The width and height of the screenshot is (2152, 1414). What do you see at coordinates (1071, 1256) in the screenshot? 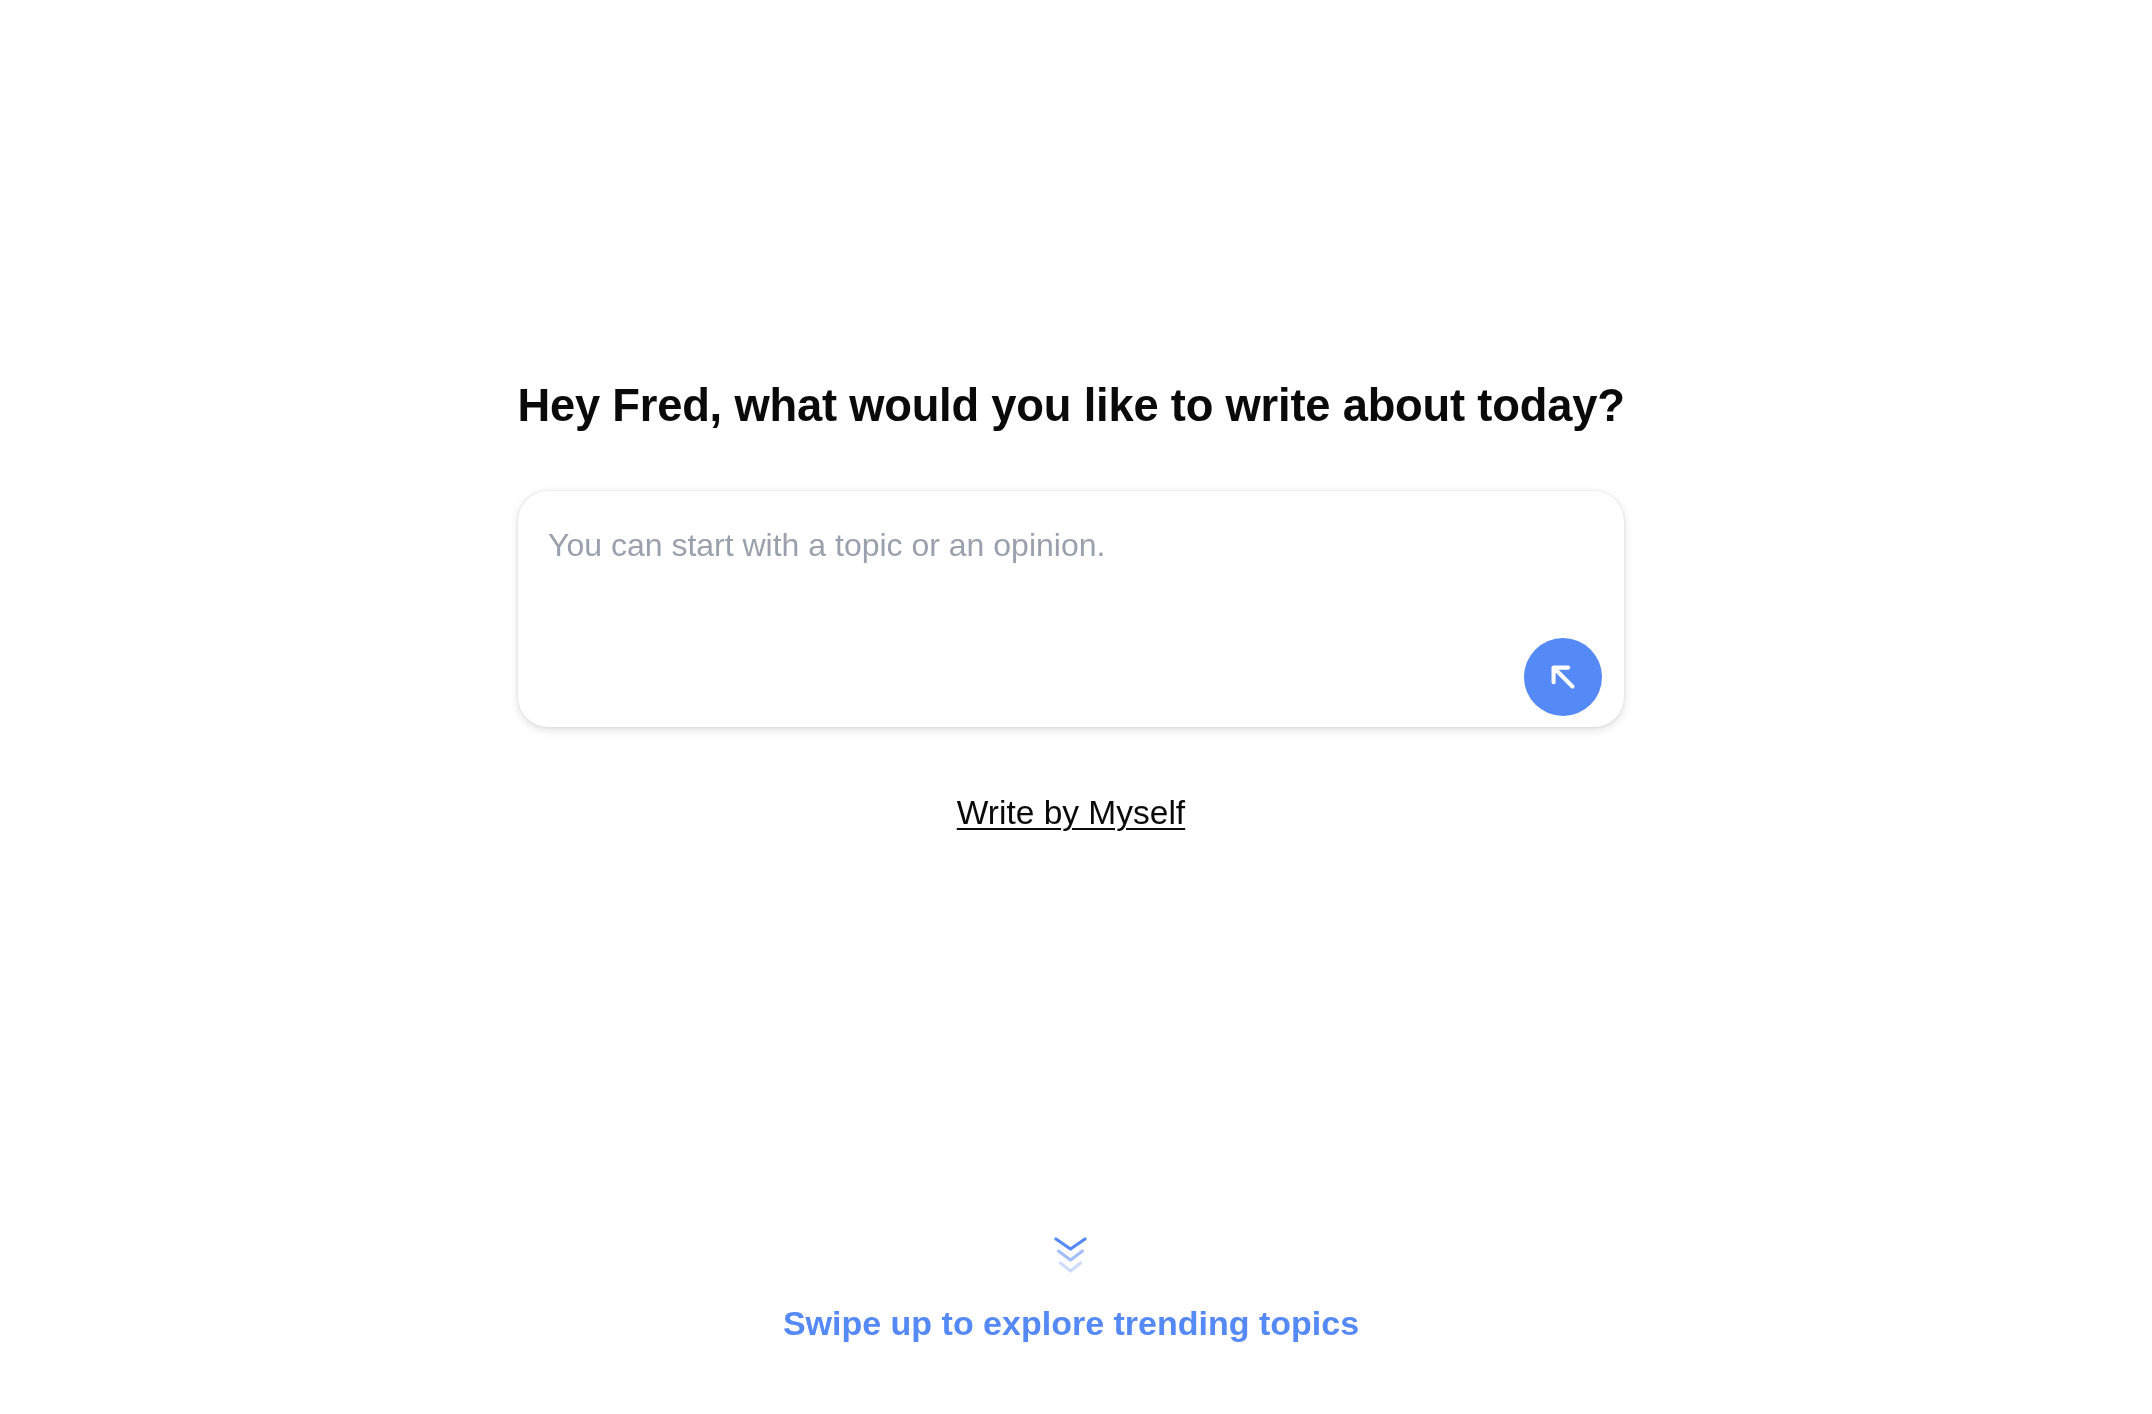
I see `chevrons-down-icon` at bounding box center [1071, 1256].